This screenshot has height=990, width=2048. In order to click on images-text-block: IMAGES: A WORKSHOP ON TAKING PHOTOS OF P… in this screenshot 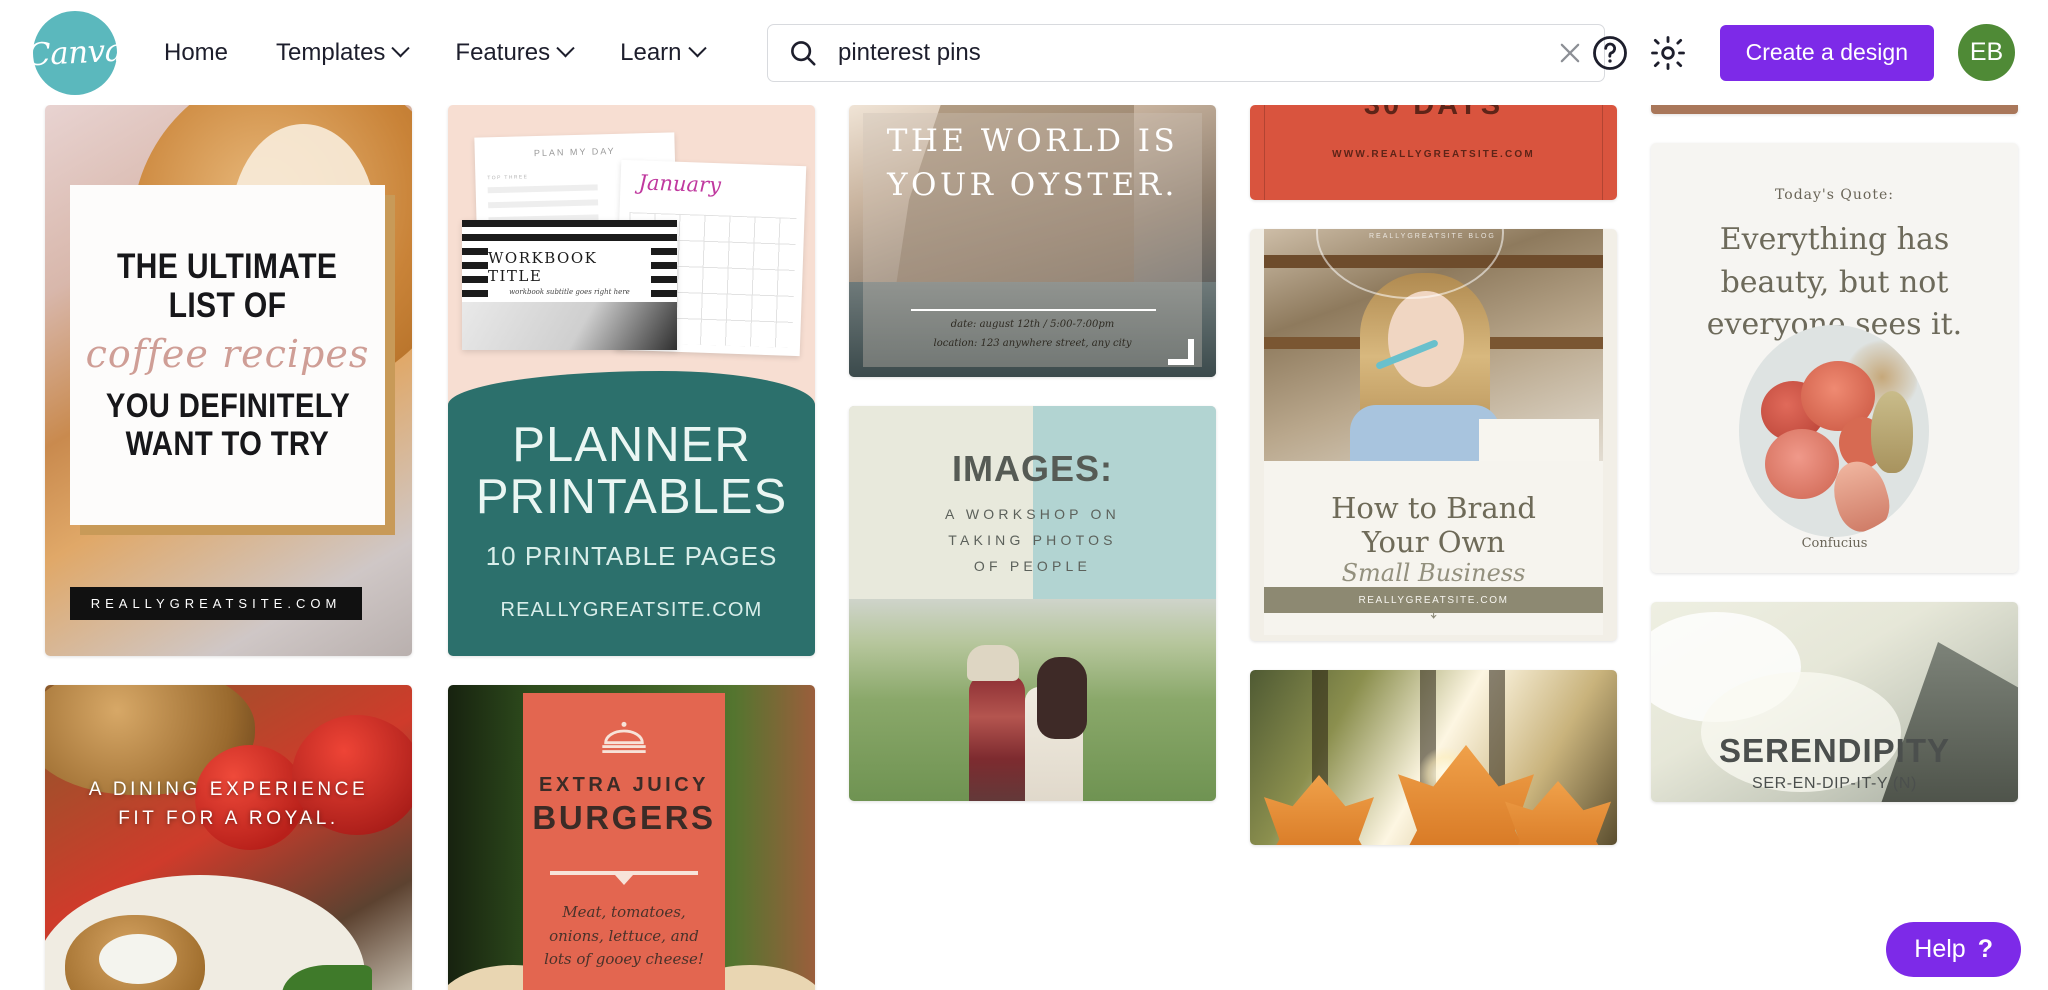, I will do `click(1032, 514)`.